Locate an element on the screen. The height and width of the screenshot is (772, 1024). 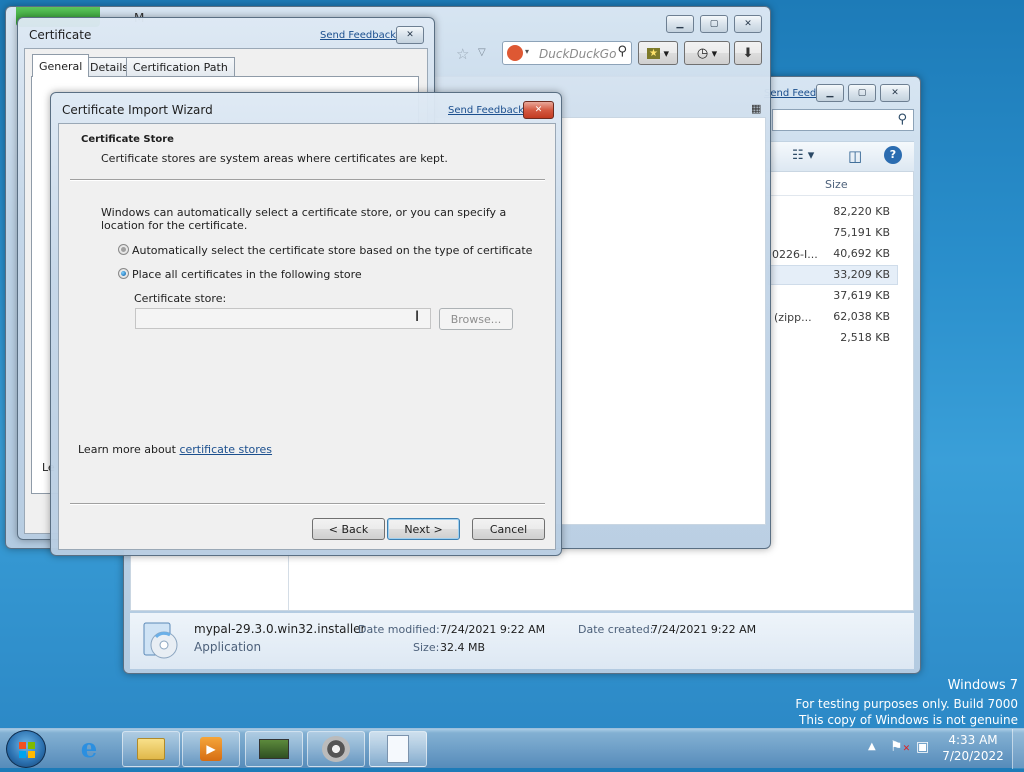
back-button: < Back is located at coordinates (348, 529).